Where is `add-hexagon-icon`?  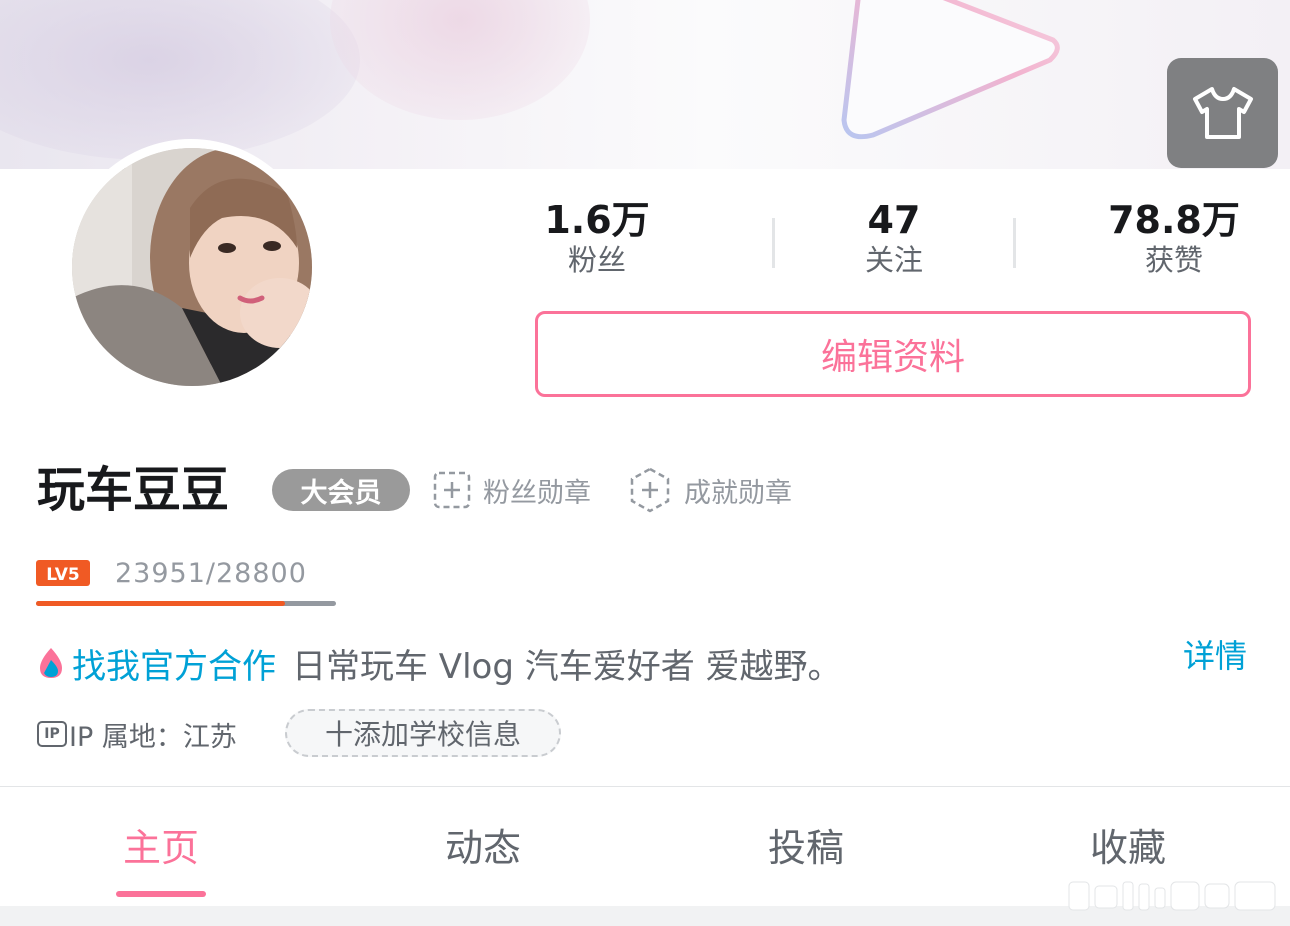
add-hexagon-icon is located at coordinates (650, 490).